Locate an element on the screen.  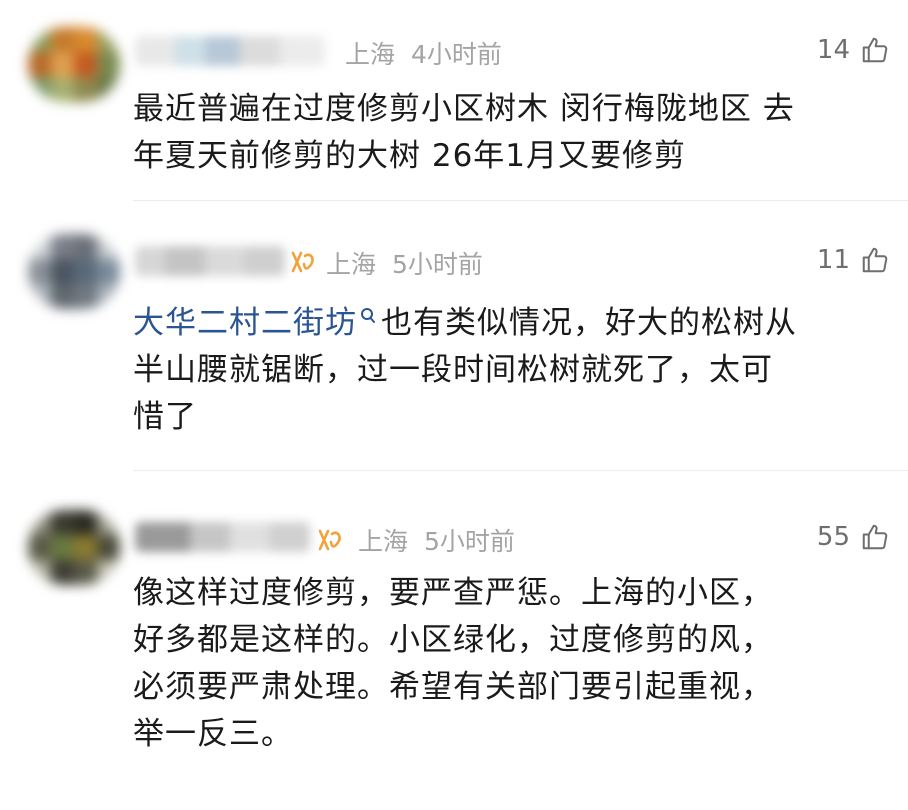
like-button: 11 is located at coordinates (853, 260).